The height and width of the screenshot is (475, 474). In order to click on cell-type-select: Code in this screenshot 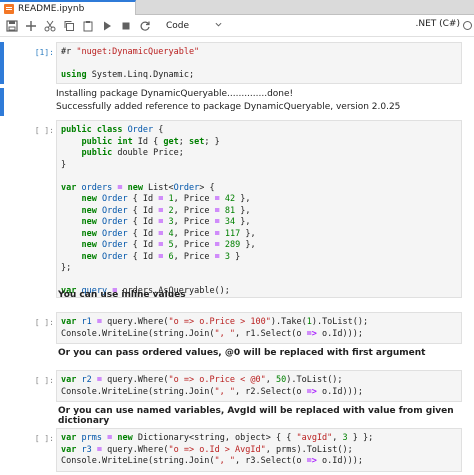, I will do `click(194, 26)`.